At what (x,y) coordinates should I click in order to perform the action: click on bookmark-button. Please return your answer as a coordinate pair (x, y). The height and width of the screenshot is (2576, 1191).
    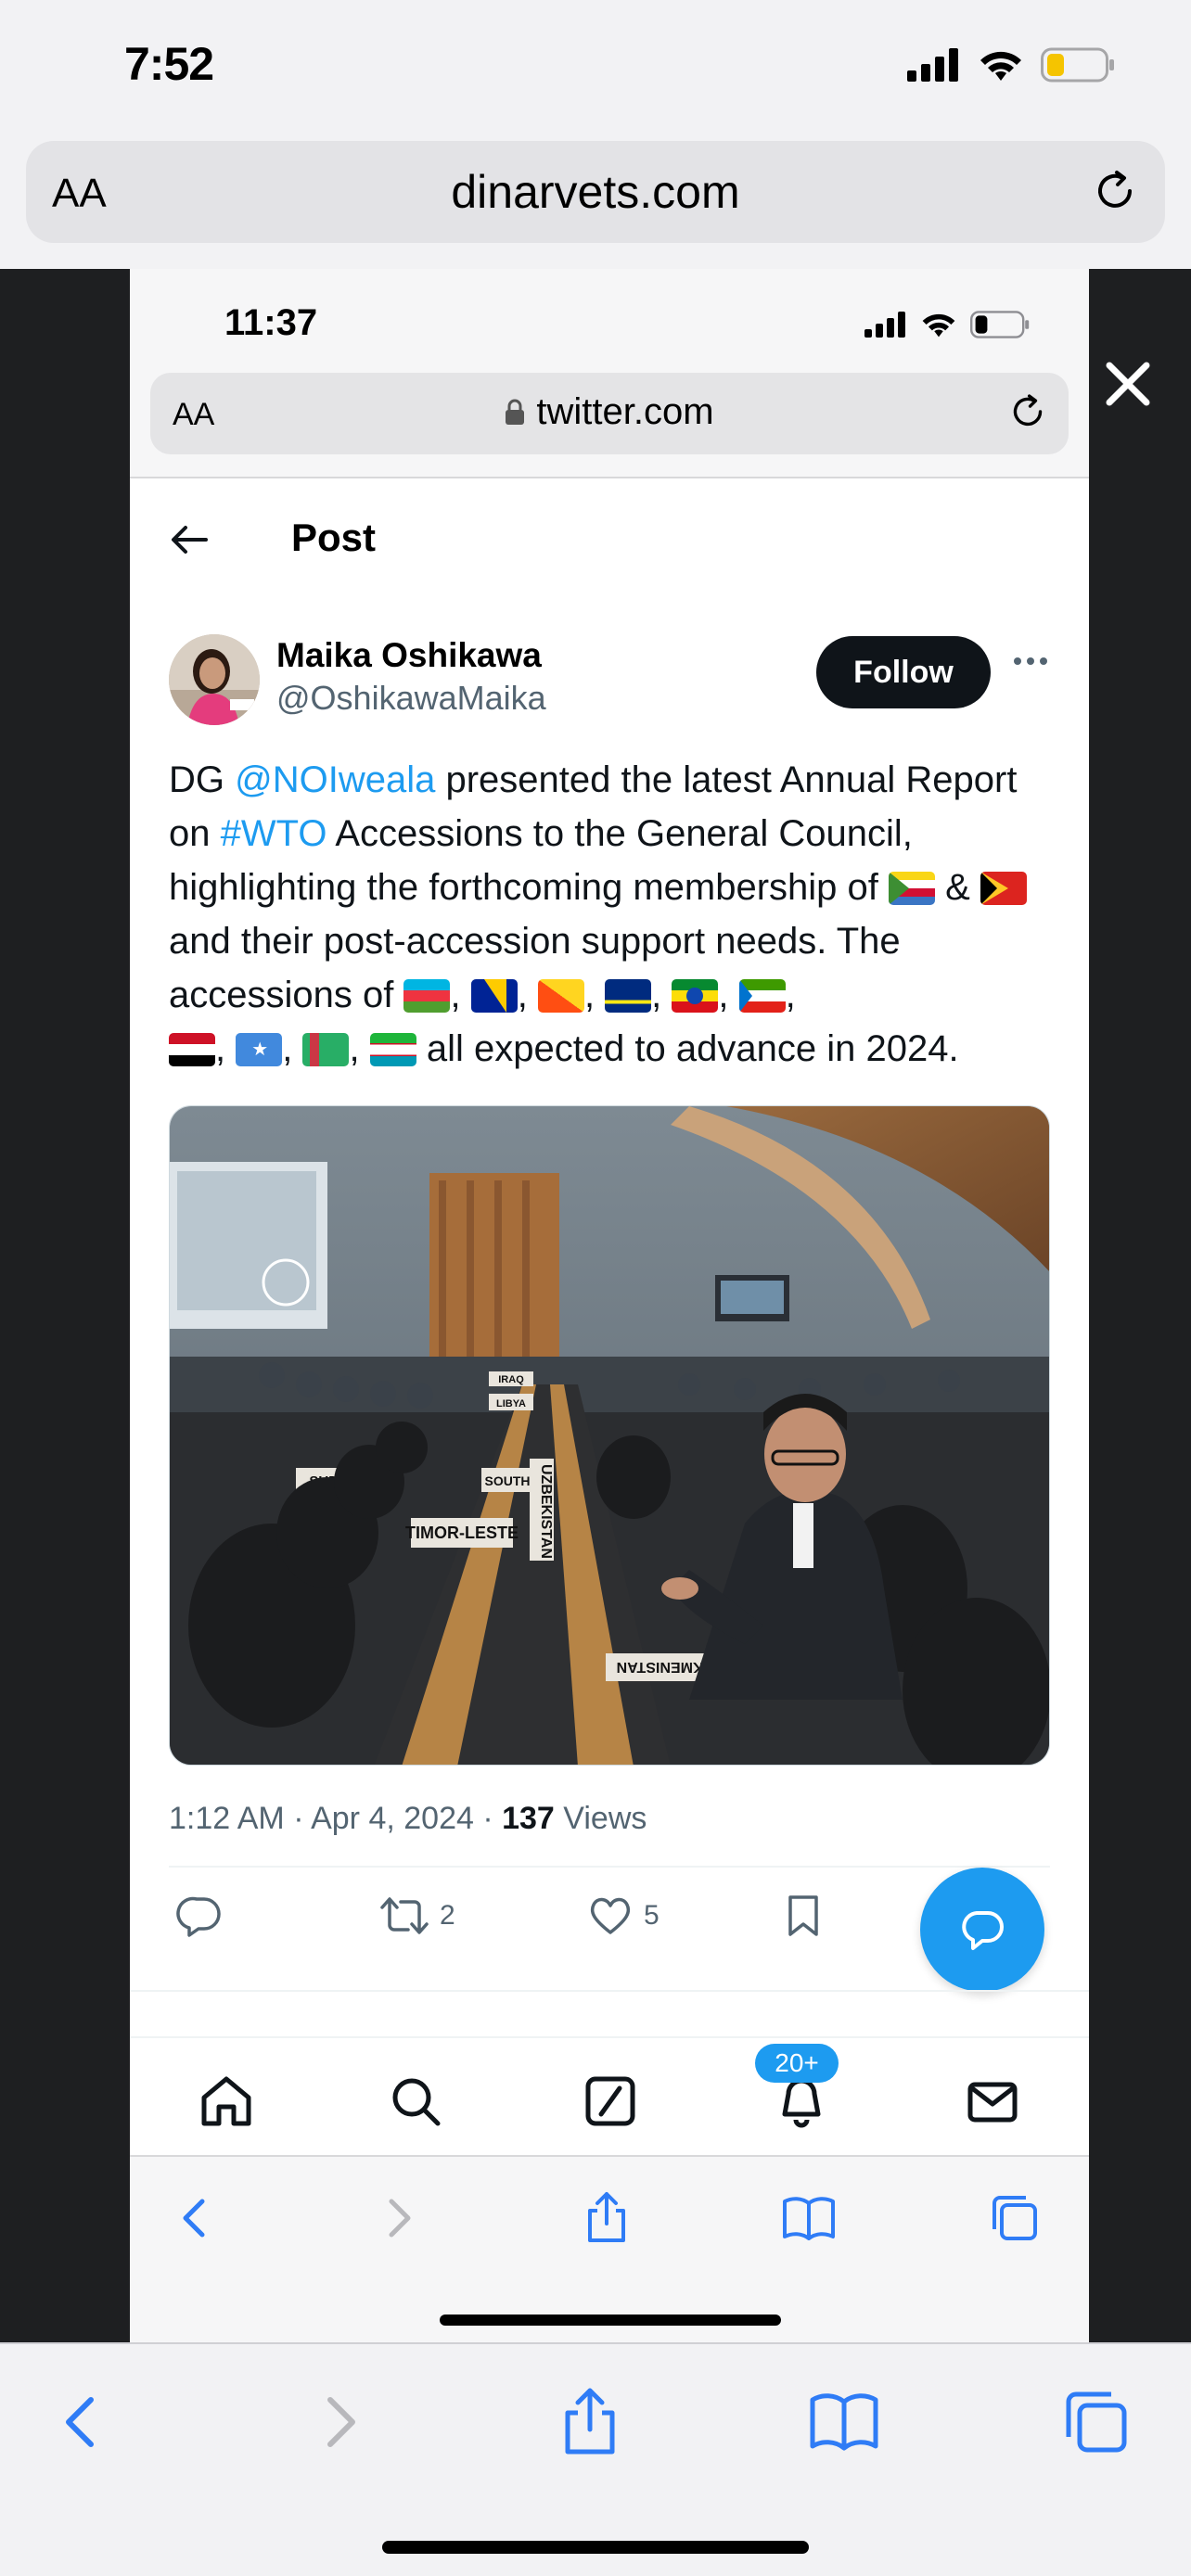
    Looking at the image, I should click on (803, 1916).